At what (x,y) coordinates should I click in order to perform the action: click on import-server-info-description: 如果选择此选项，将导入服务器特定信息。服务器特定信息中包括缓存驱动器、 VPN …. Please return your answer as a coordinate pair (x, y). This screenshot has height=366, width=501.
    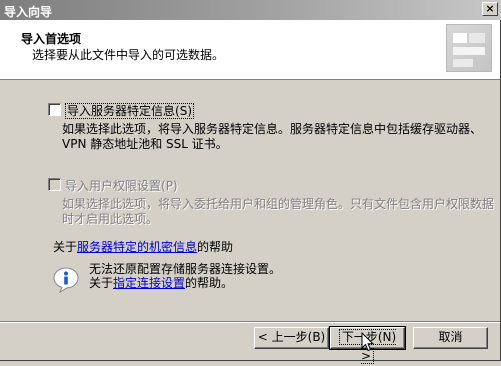
    Looking at the image, I should click on (272, 137).